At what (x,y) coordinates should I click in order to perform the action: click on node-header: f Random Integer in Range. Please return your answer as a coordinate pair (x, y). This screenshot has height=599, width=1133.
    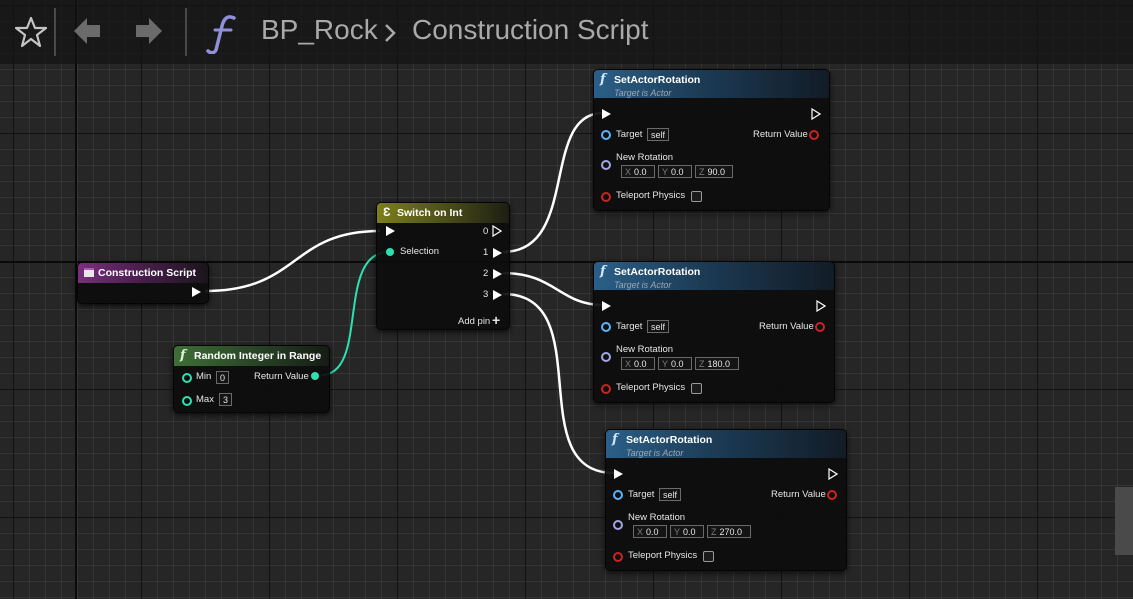
    Looking at the image, I should click on (251, 356).